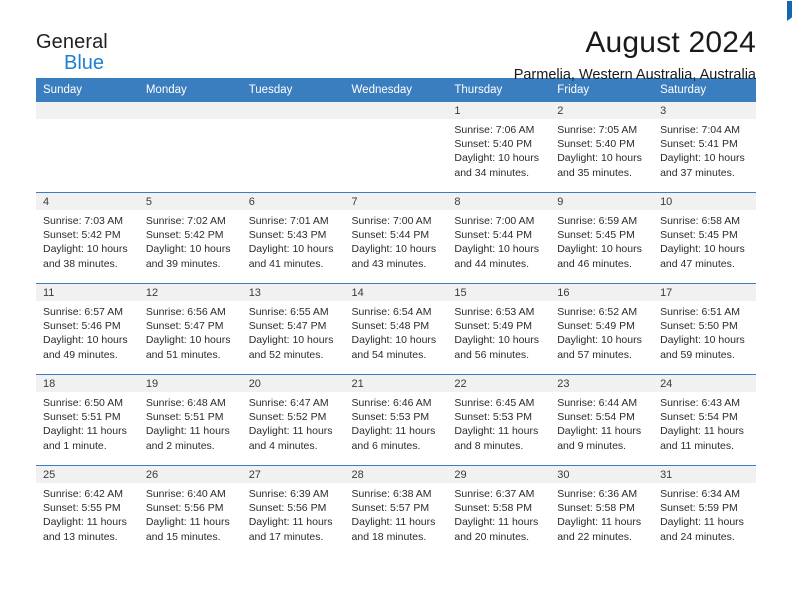 This screenshot has width=792, height=612. I want to click on day-number: 29, so click(499, 474).